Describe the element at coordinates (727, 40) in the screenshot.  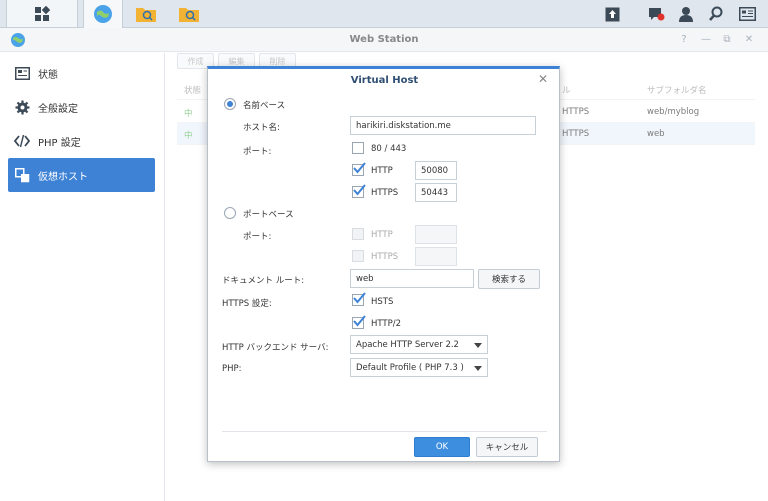
I see `maximize-icon: ⧉` at that location.